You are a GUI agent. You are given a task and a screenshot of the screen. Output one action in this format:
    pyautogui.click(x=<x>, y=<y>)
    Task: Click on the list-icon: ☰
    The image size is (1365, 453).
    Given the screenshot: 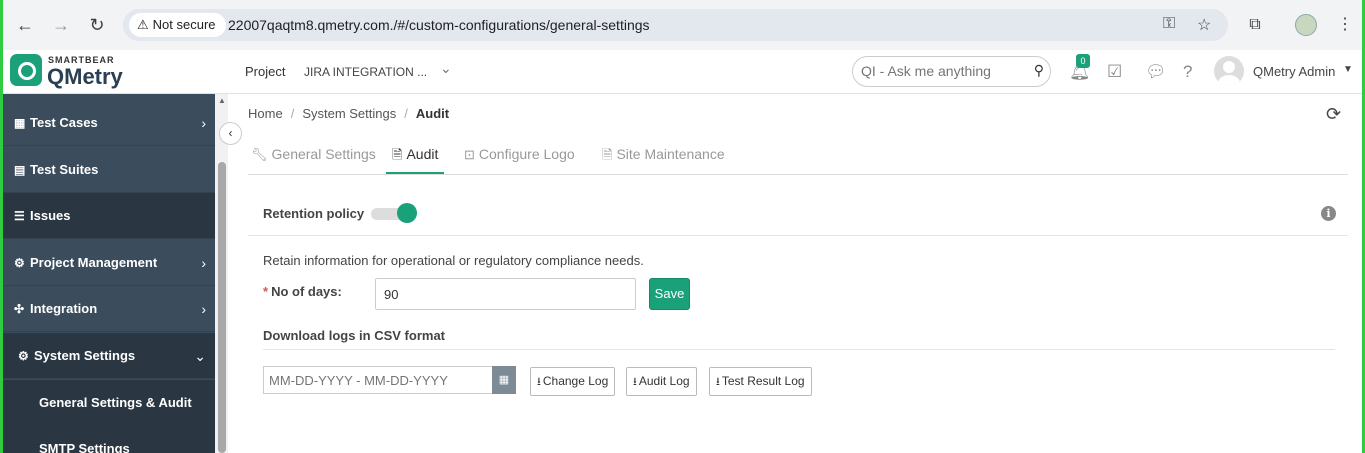 What is the action you would take?
    pyautogui.click(x=19, y=216)
    